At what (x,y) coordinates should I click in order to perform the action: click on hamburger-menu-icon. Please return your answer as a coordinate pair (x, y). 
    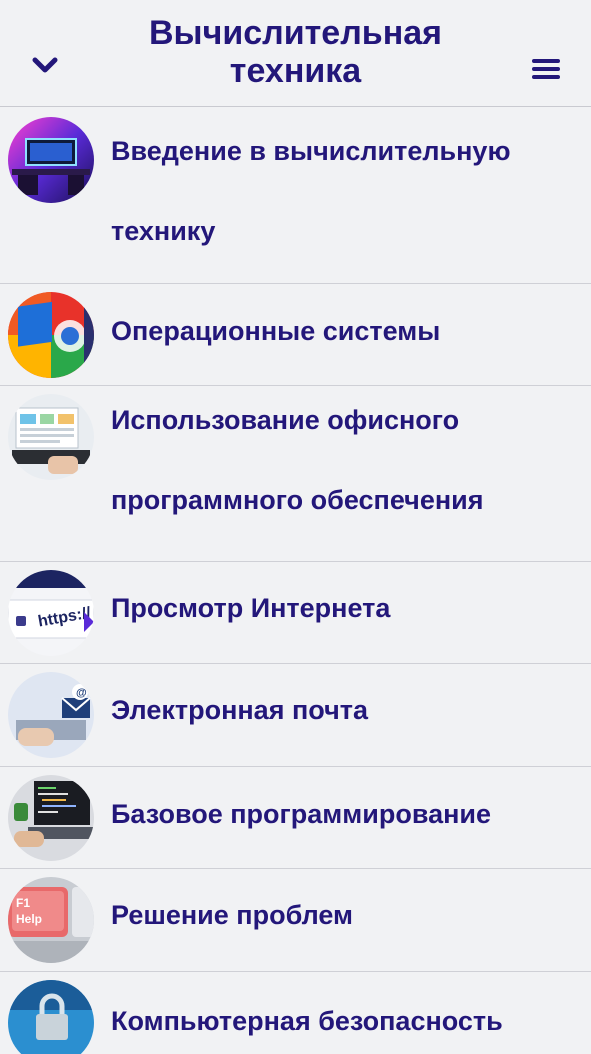
    Looking at the image, I should click on (546, 69).